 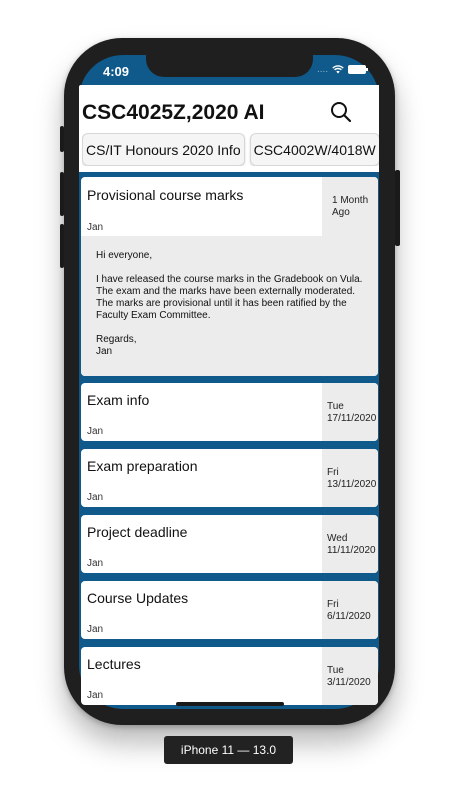 I want to click on announcement-date: Fri 13/11/2020, so click(x=350, y=478).